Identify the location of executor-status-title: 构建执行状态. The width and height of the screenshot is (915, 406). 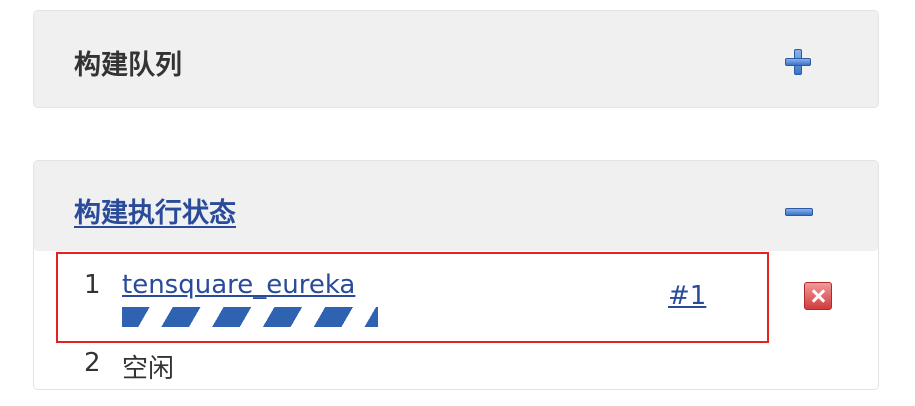
(155, 210).